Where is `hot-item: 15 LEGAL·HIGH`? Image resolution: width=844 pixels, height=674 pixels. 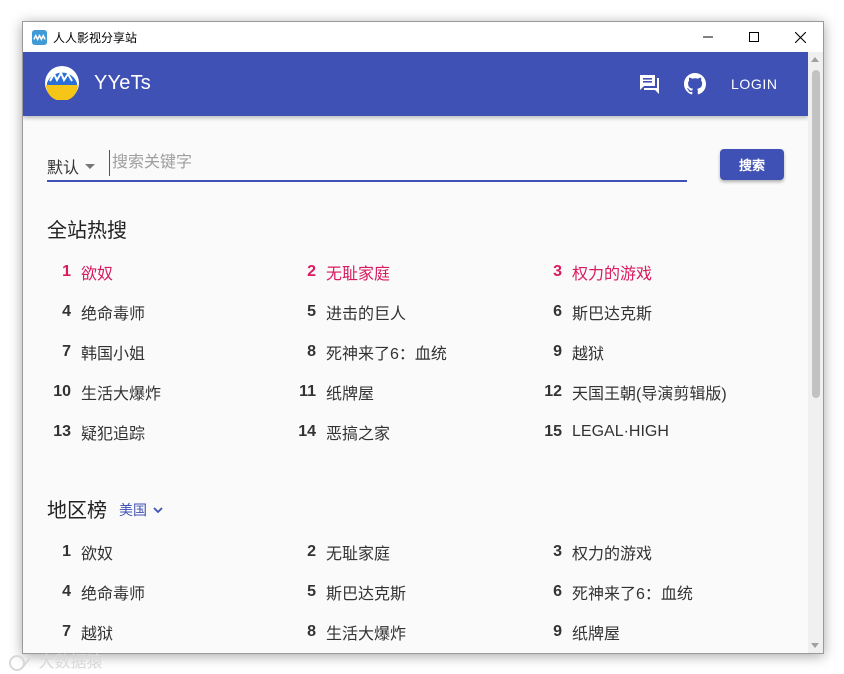 hot-item: 15 LEGAL·HIGH is located at coordinates (603, 432).